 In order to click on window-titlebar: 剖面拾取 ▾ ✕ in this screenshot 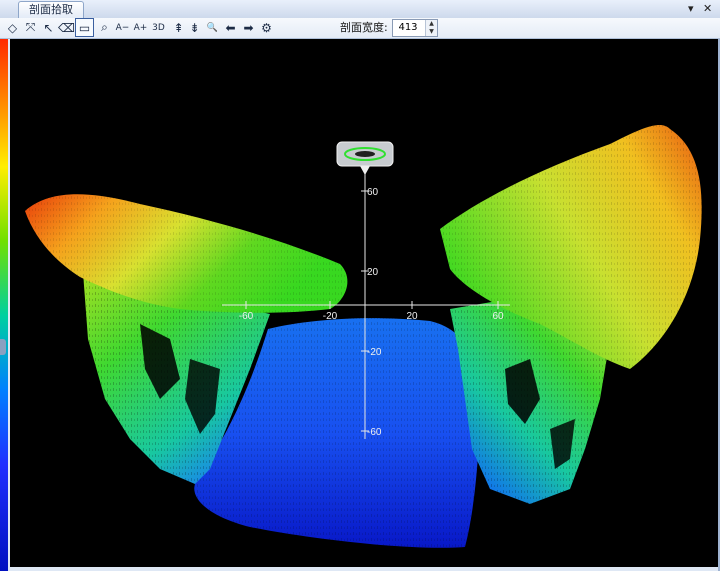, I will do `click(360, 9)`.